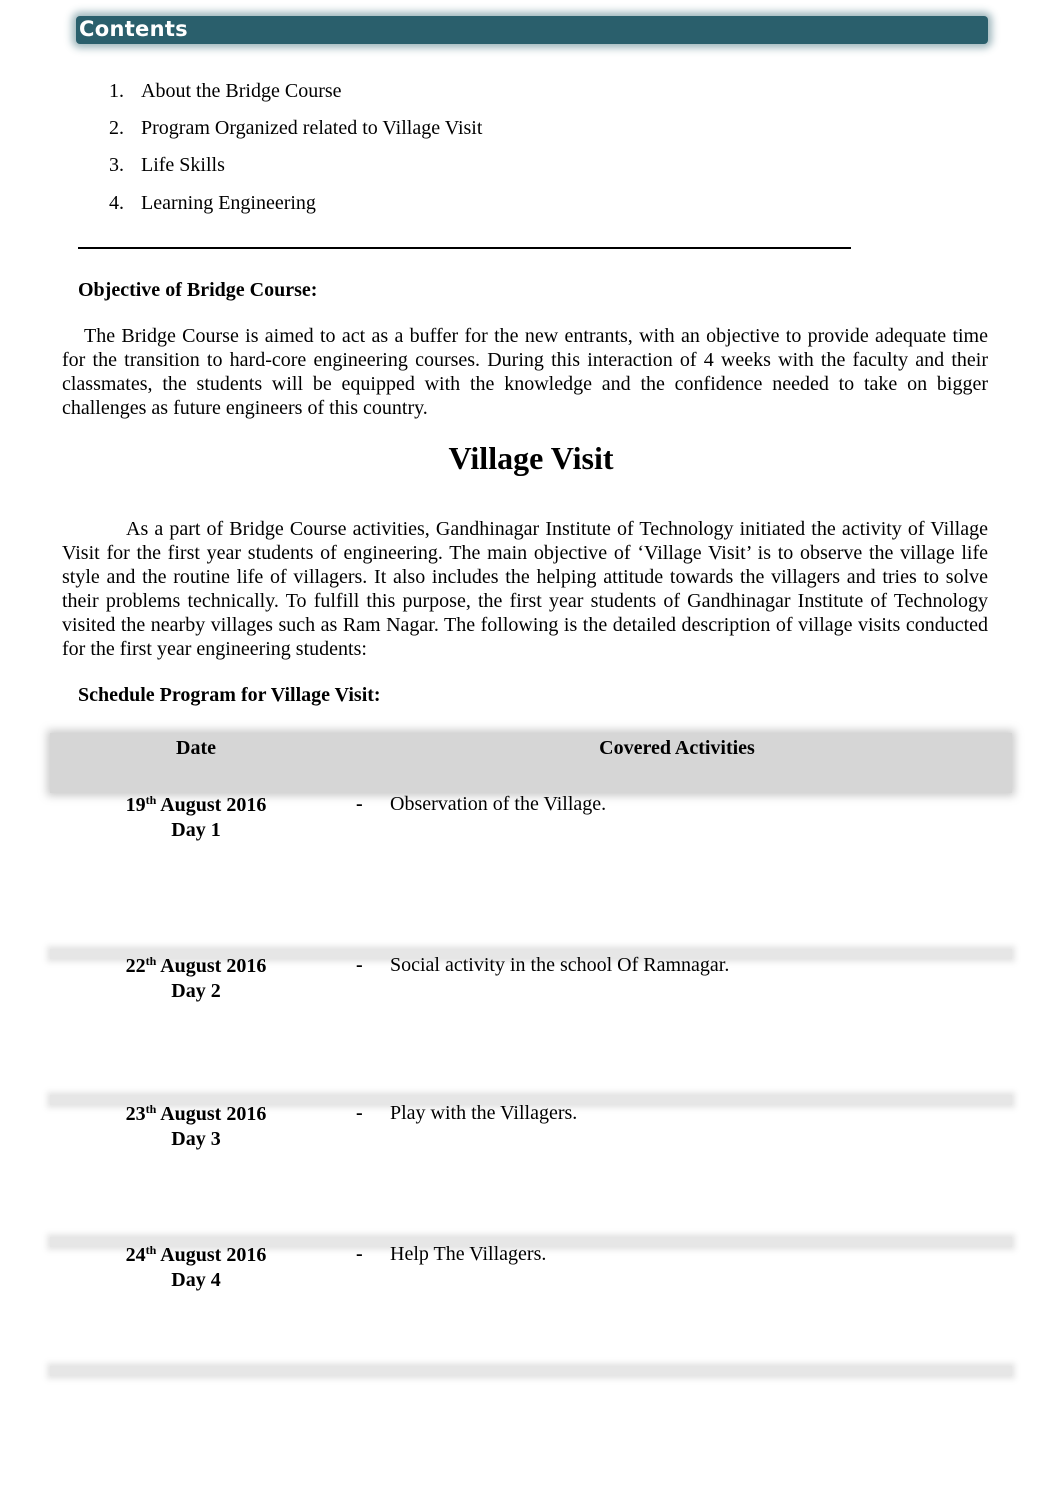  I want to click on date-cell: 19th August 2016 Day 1, so click(196, 818).